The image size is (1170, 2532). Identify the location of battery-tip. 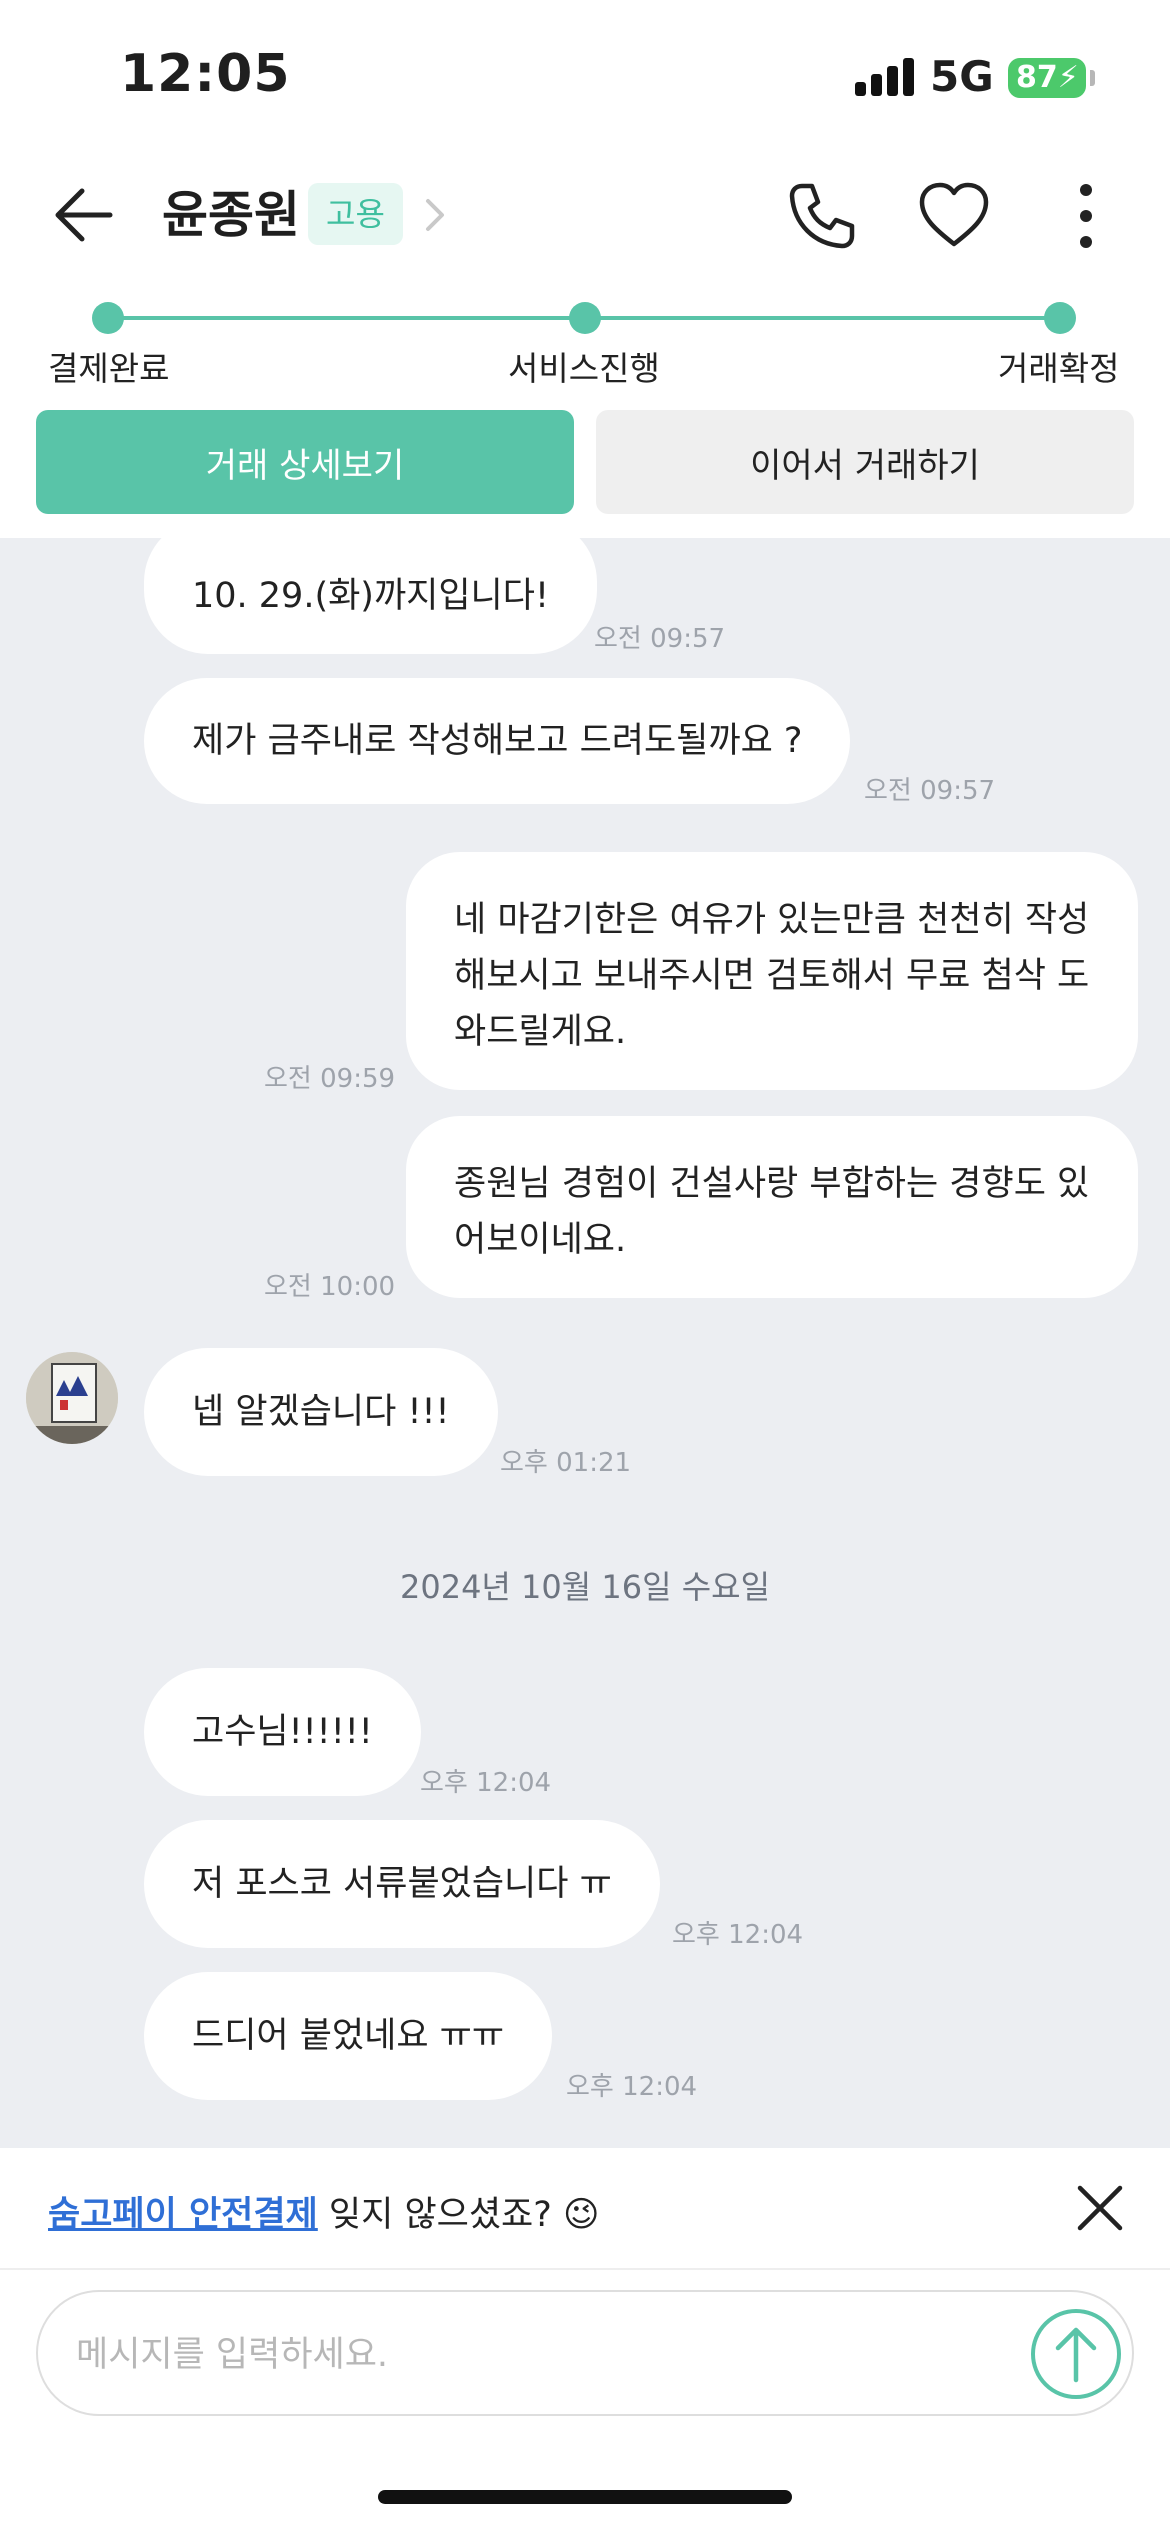
(1092, 78).